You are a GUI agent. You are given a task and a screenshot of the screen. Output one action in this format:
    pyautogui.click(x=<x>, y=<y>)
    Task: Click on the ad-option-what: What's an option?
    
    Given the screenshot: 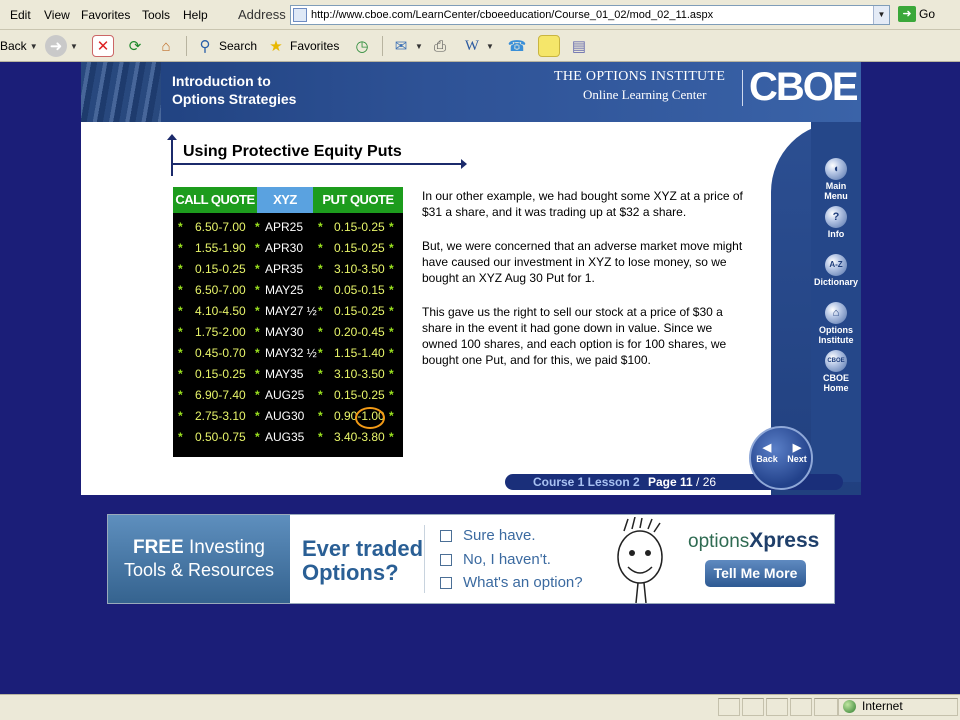 What is the action you would take?
    pyautogui.click(x=511, y=582)
    